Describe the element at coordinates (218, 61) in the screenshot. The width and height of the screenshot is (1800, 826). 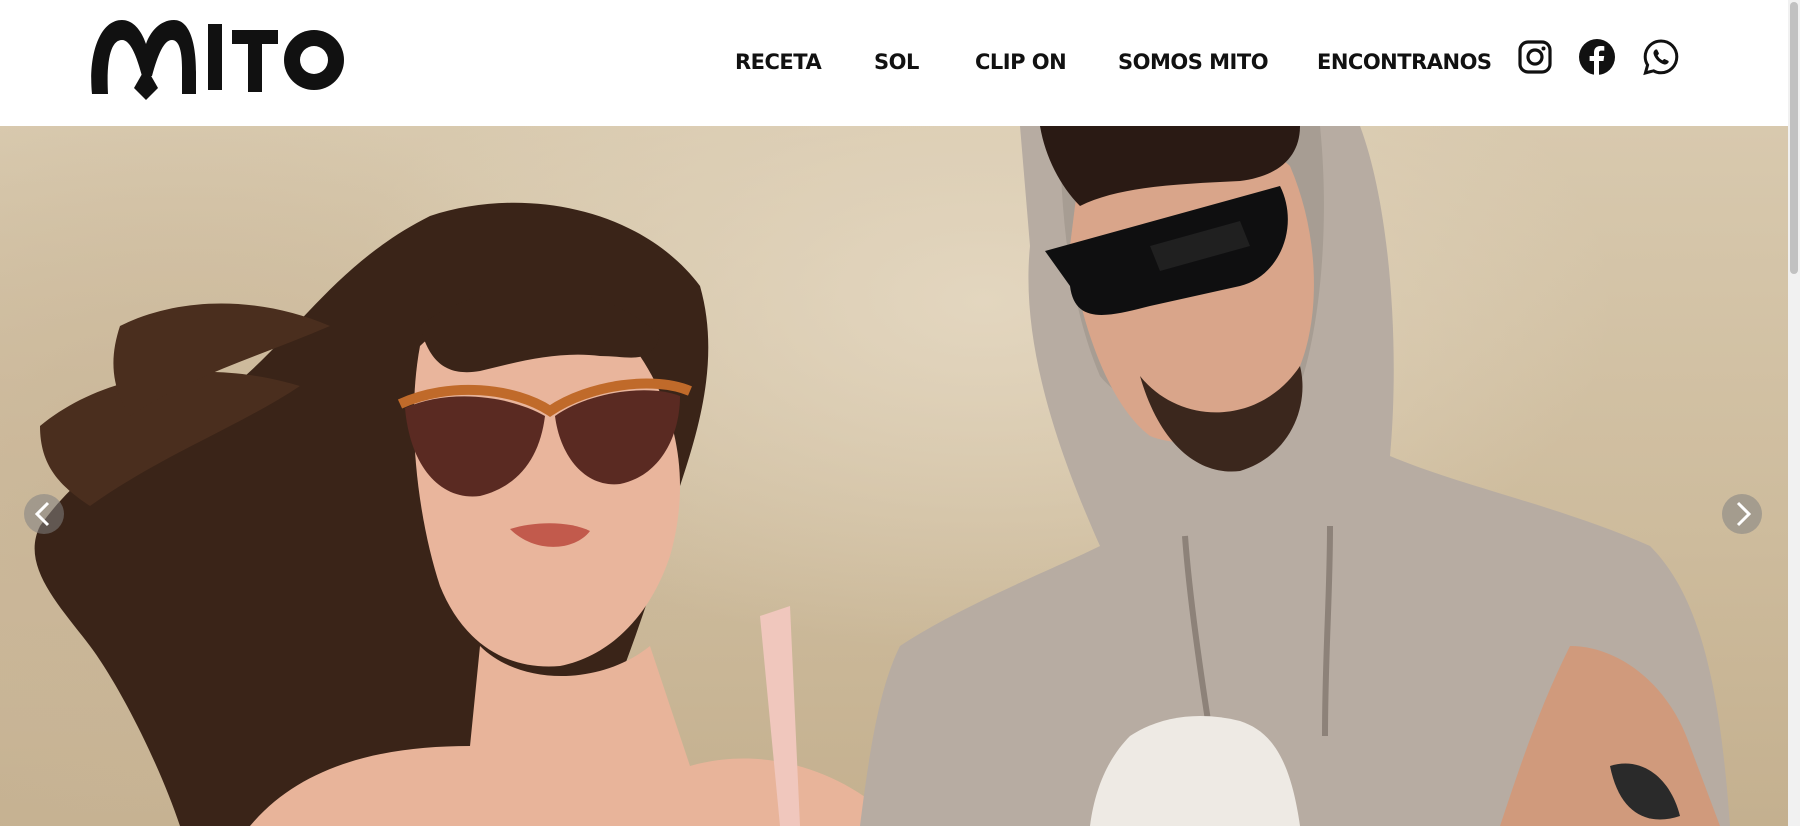
I see `mito-logo` at that location.